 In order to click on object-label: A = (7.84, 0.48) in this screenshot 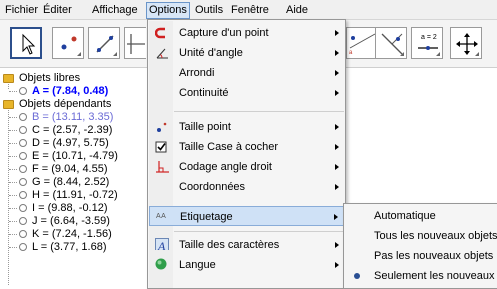, I will do `click(70, 91)`.